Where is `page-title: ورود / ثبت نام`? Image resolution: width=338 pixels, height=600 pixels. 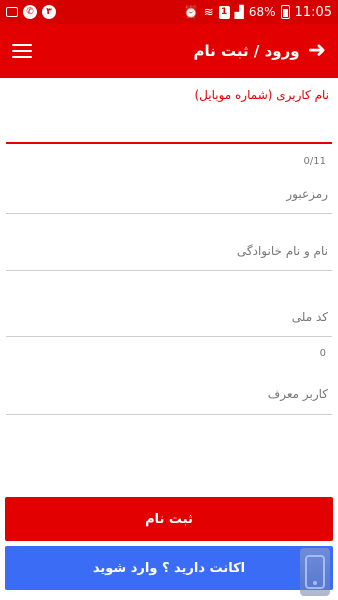
page-title: ورود / ثبت نام is located at coordinates (246, 51).